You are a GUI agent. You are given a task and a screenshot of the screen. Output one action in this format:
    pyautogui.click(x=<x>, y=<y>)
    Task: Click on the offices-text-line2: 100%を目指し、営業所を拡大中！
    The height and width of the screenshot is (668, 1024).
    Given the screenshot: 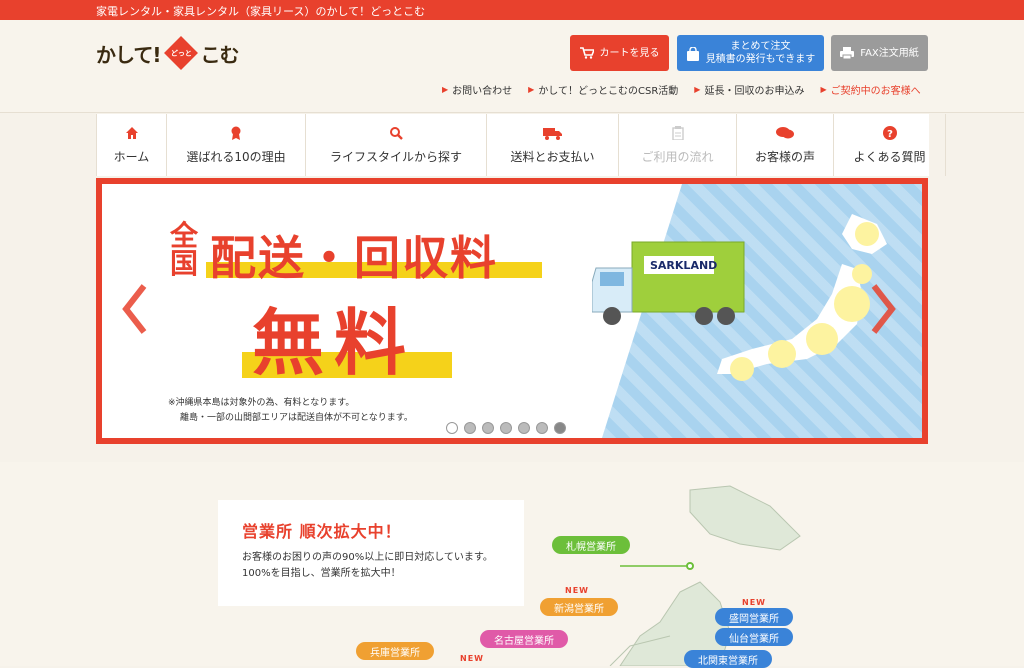 What is the action you would take?
    pyautogui.click(x=321, y=573)
    